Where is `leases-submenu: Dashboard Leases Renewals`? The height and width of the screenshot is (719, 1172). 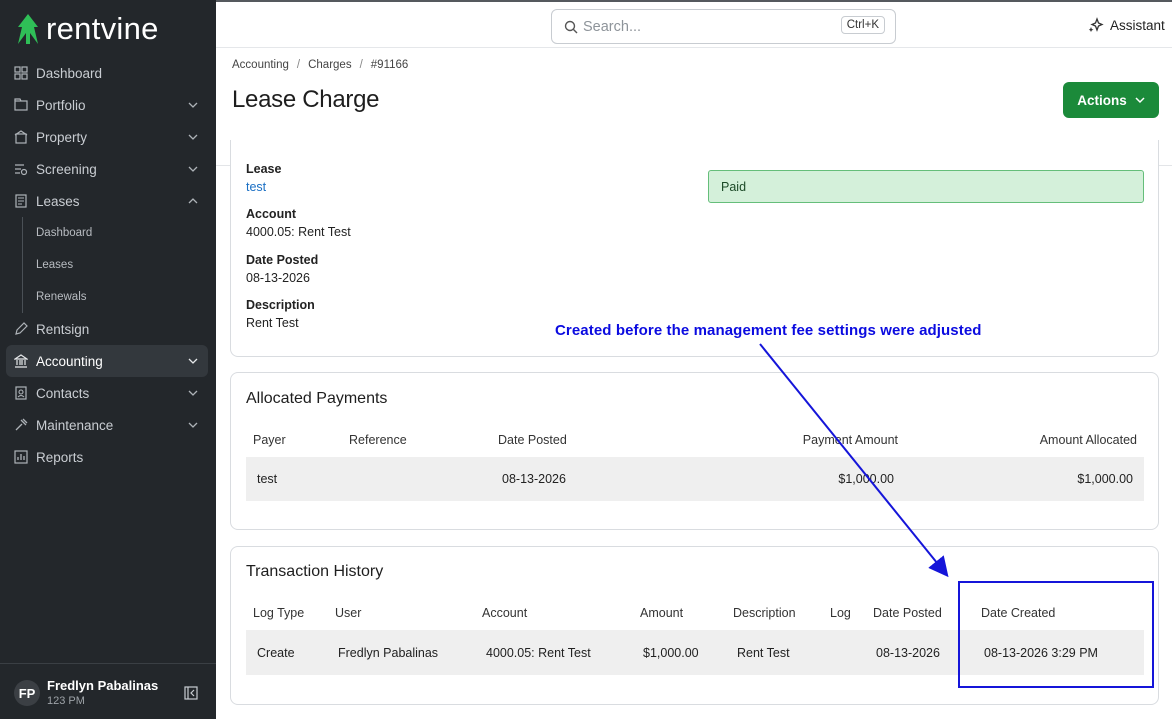 leases-submenu: Dashboard Leases Renewals is located at coordinates (119, 265).